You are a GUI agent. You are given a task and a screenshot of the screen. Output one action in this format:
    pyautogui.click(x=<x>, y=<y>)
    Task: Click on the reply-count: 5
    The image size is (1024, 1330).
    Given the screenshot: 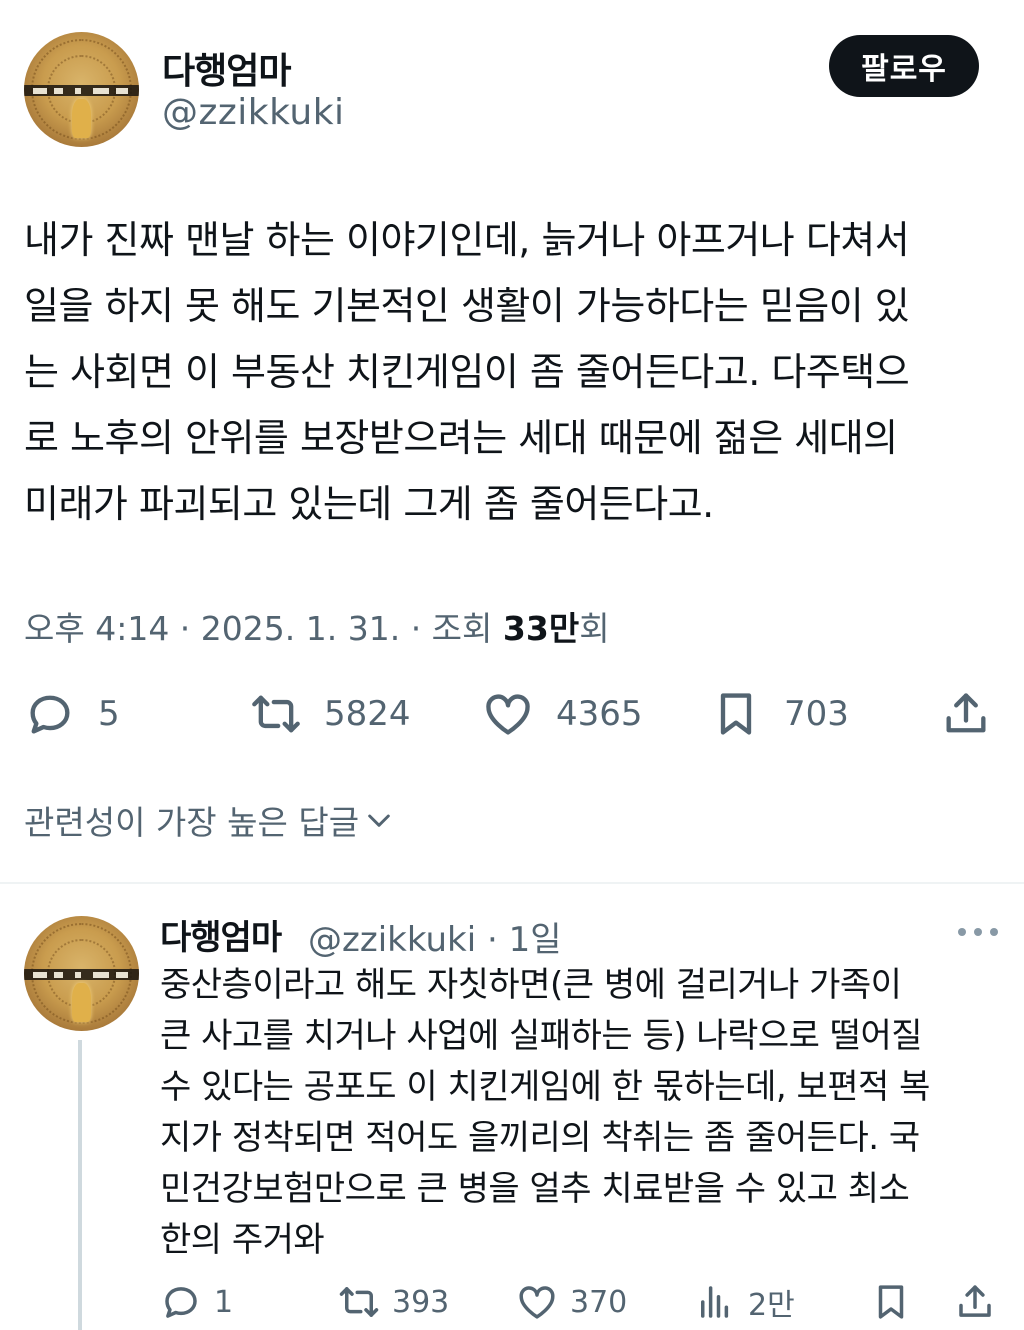 What is the action you would take?
    pyautogui.click(x=109, y=714)
    